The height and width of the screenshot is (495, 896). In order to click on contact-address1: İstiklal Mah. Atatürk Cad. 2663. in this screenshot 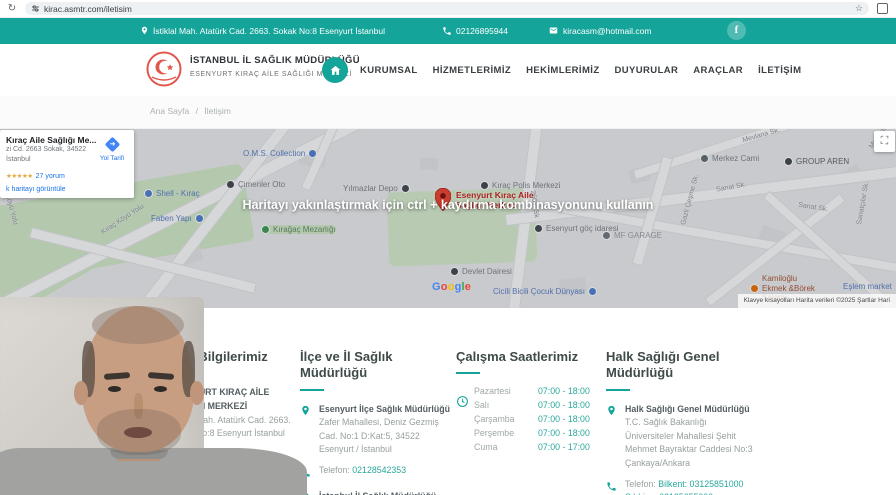, I will do `click(230, 419)`.